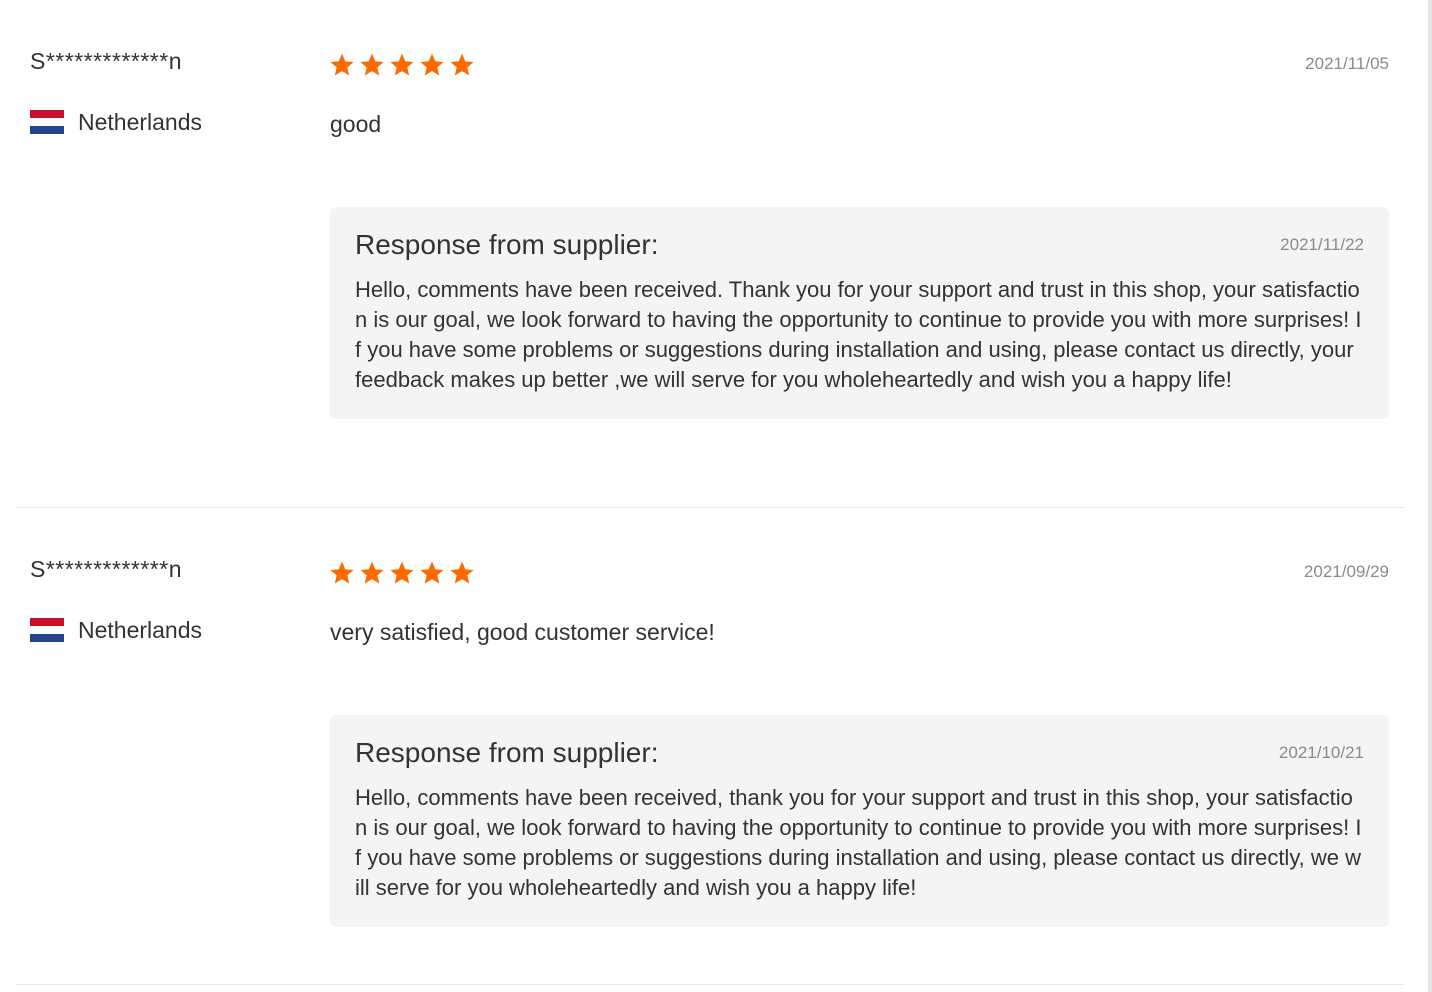  What do you see at coordinates (1321, 752) in the screenshot?
I see `response-date: 2021/10/21` at bounding box center [1321, 752].